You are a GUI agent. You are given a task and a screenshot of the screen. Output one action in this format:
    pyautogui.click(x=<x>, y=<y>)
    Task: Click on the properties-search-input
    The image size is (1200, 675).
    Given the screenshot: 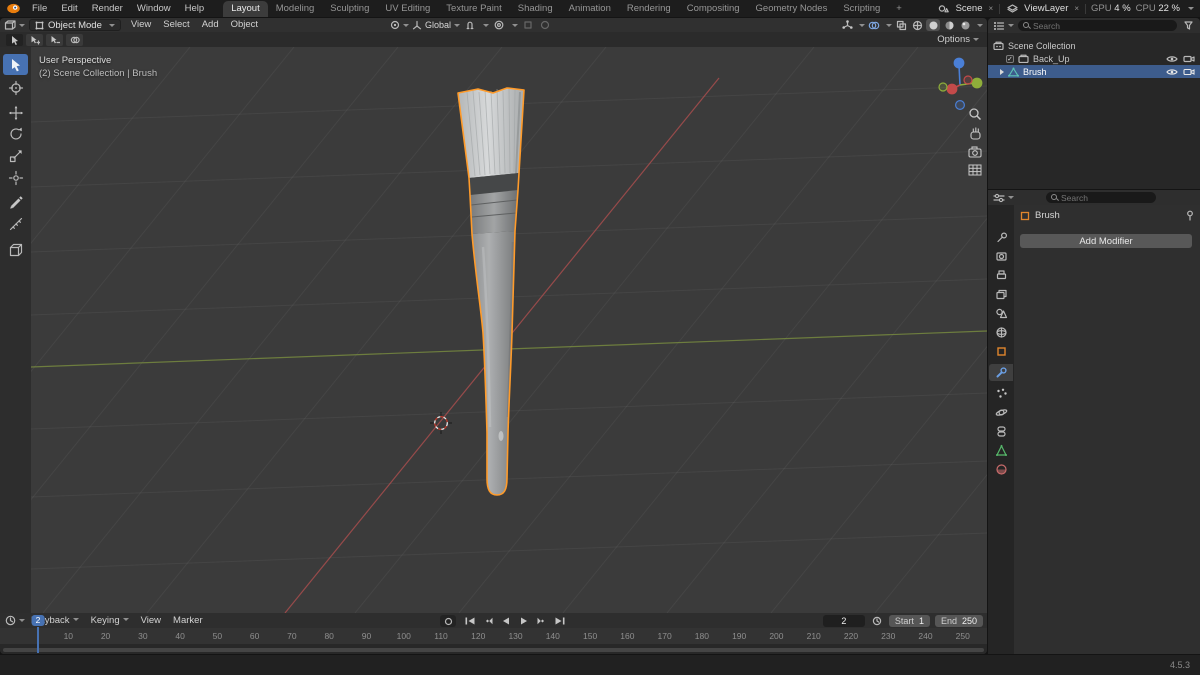 What is the action you would take?
    pyautogui.click(x=1106, y=197)
    